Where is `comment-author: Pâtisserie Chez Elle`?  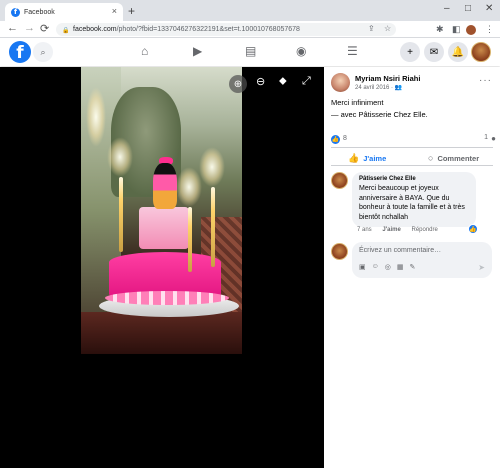 comment-author: Pâtisserie Chez Elle is located at coordinates (414, 179).